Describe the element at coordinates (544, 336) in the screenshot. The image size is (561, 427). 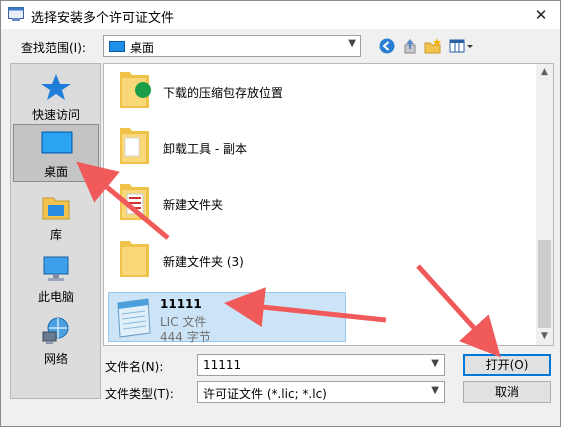
I see `scroll-down-icon: ▼` at that location.